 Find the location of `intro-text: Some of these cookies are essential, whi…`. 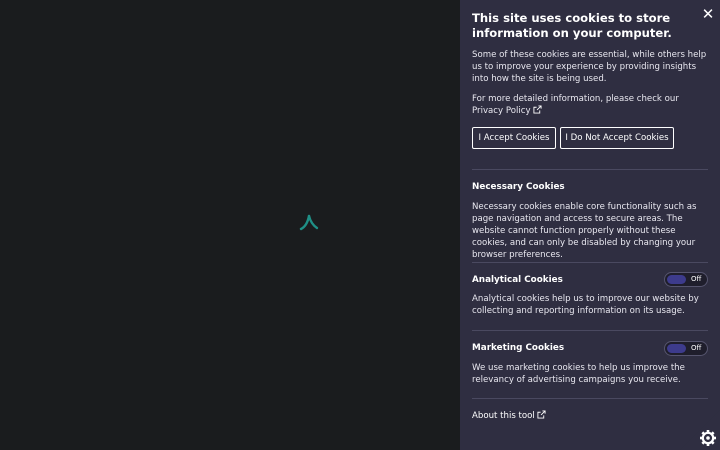

intro-text: Some of these cookies are essential, whi… is located at coordinates (589, 67).